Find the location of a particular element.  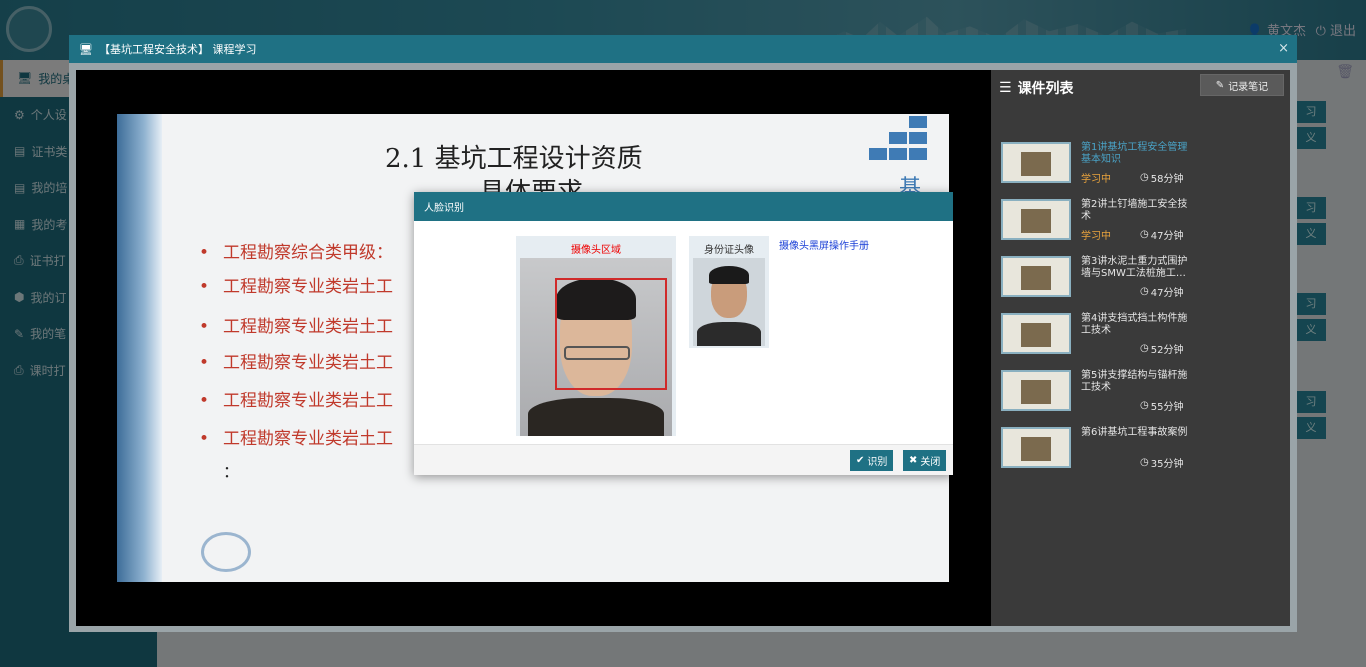

course-list-title: 课件列表 is located at coordinates (1045, 89).